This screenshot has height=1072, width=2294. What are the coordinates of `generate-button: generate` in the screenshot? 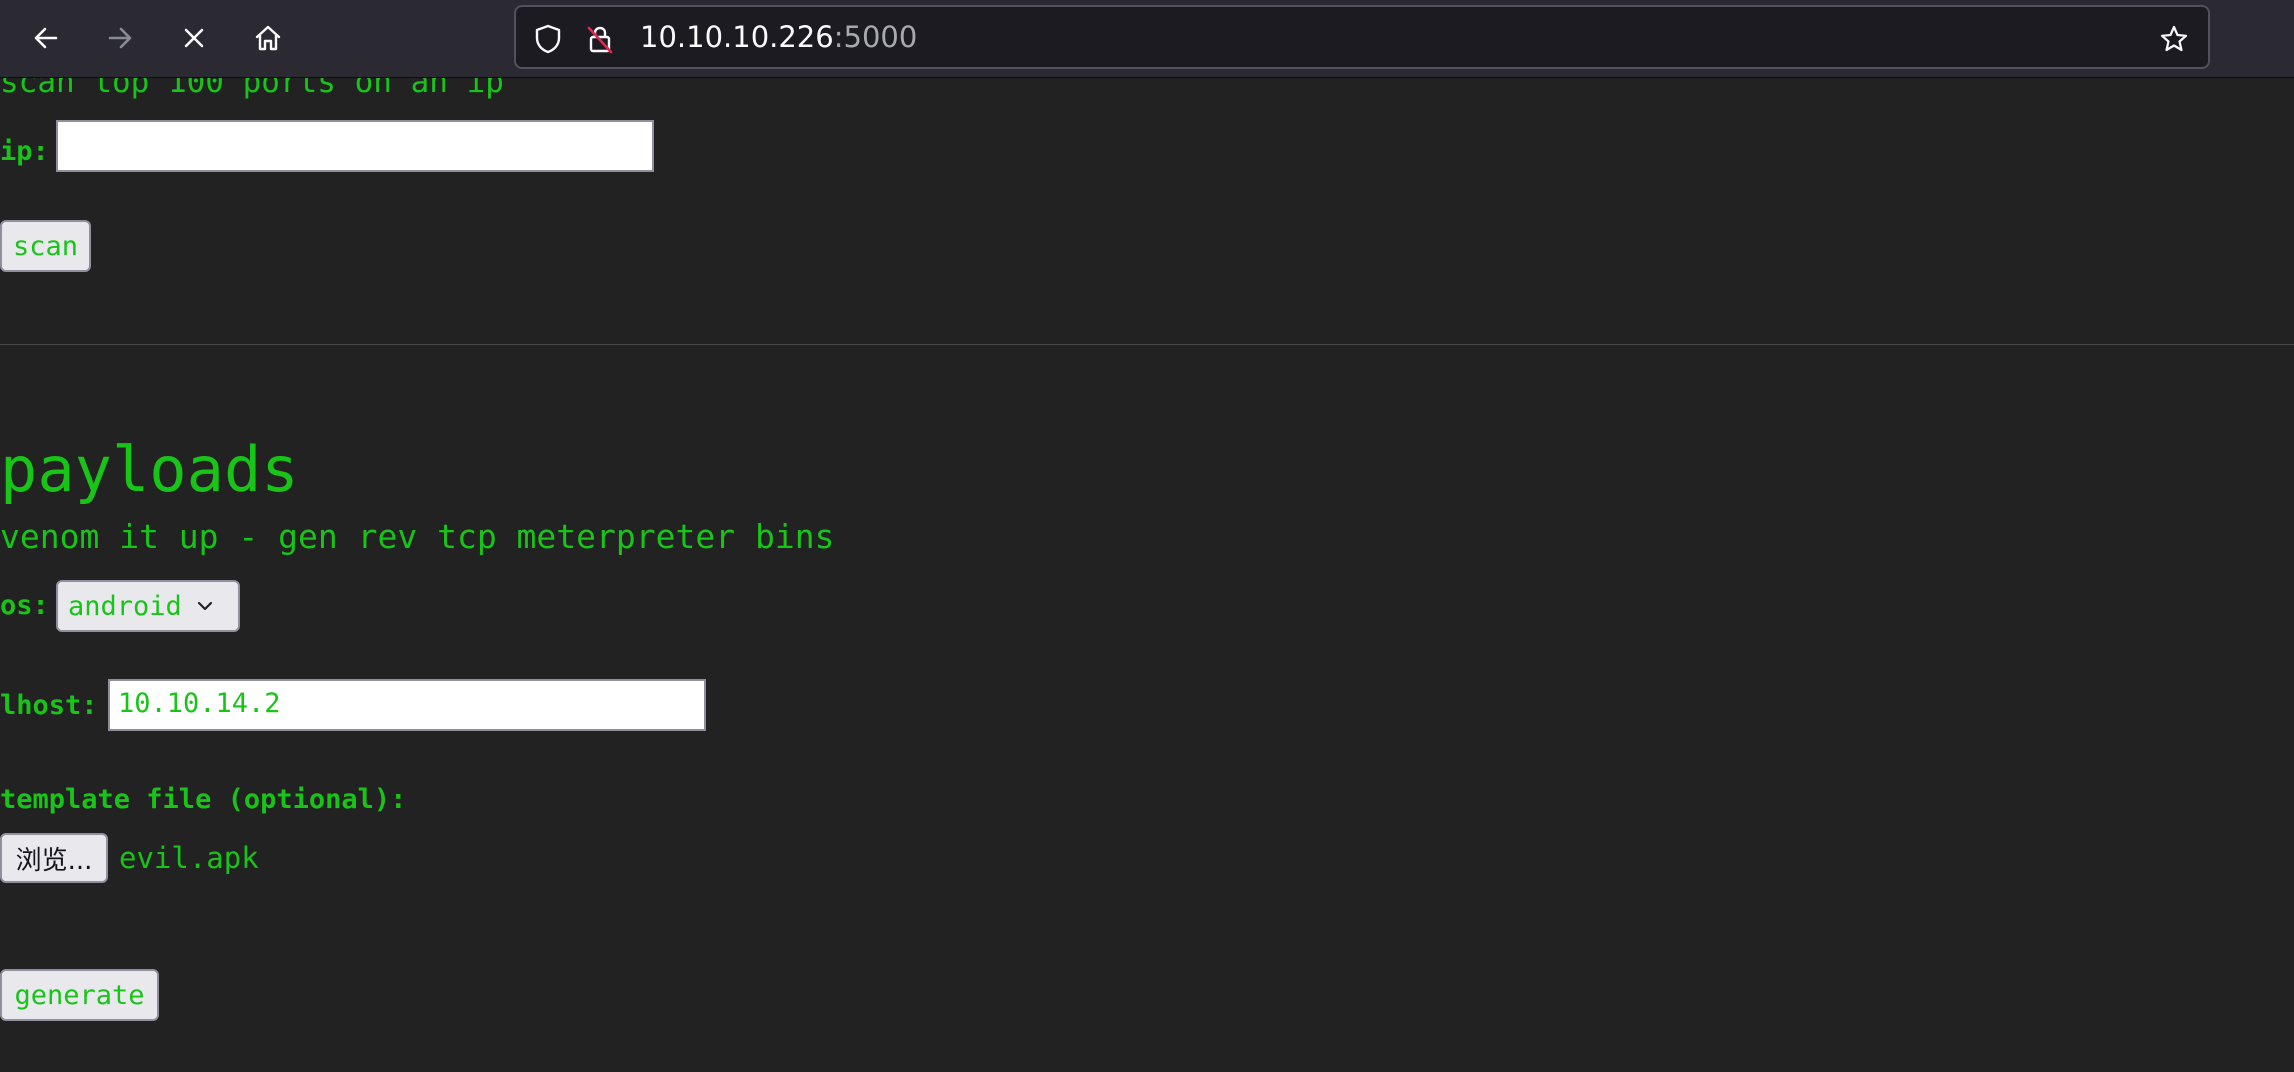 It's located at (79, 995).